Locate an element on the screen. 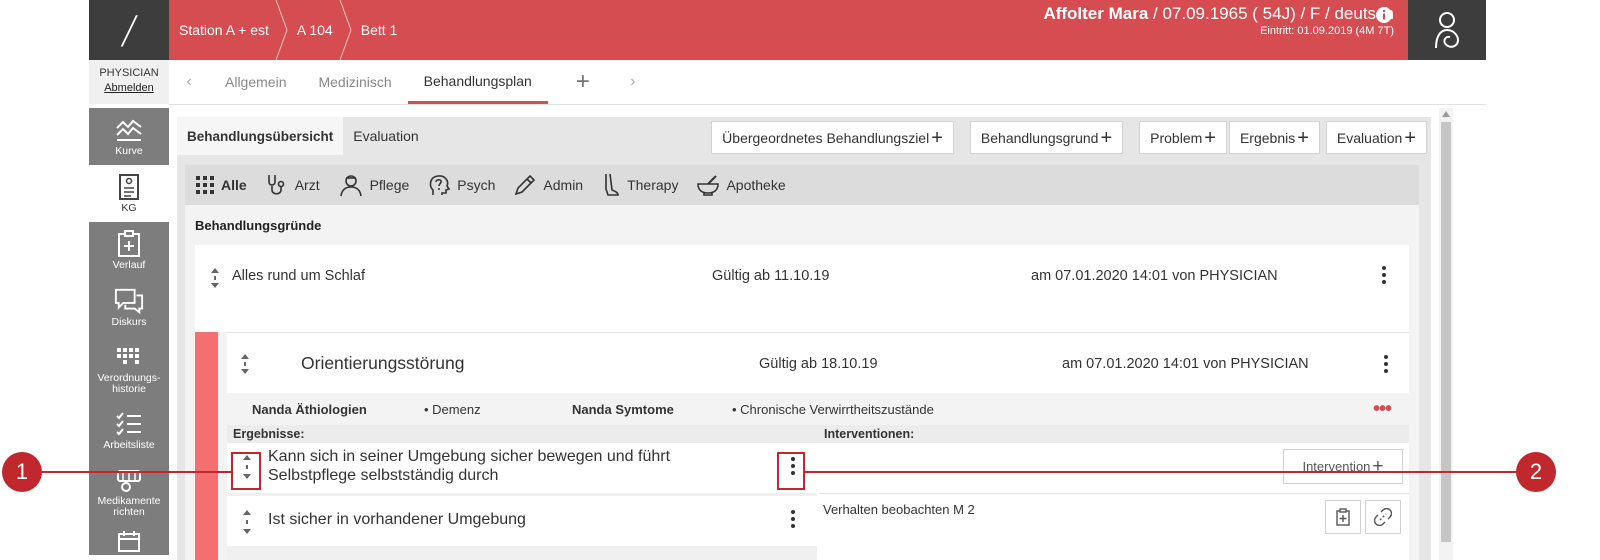  treatment-reason-meta: am 07.01.2020 14:01 von PHYSICIAN is located at coordinates (1154, 276).